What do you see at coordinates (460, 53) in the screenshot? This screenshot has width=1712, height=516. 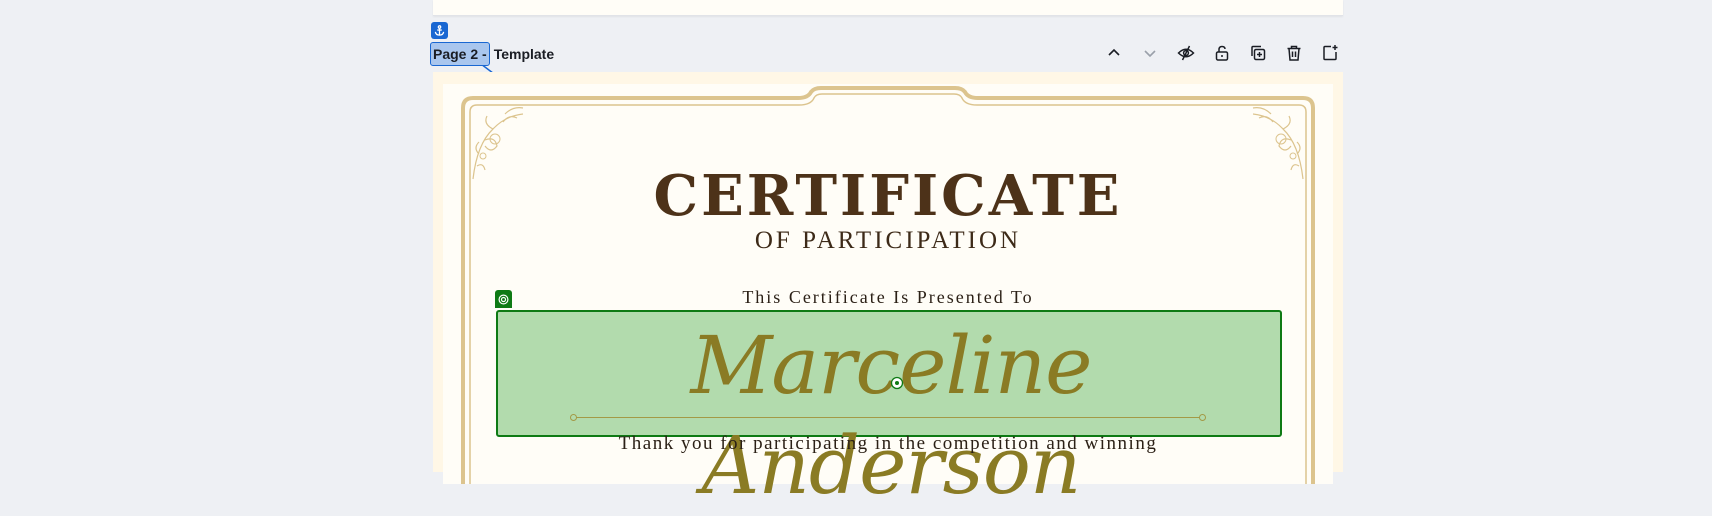 I see `page-title-selection: Page 2 -` at bounding box center [460, 53].